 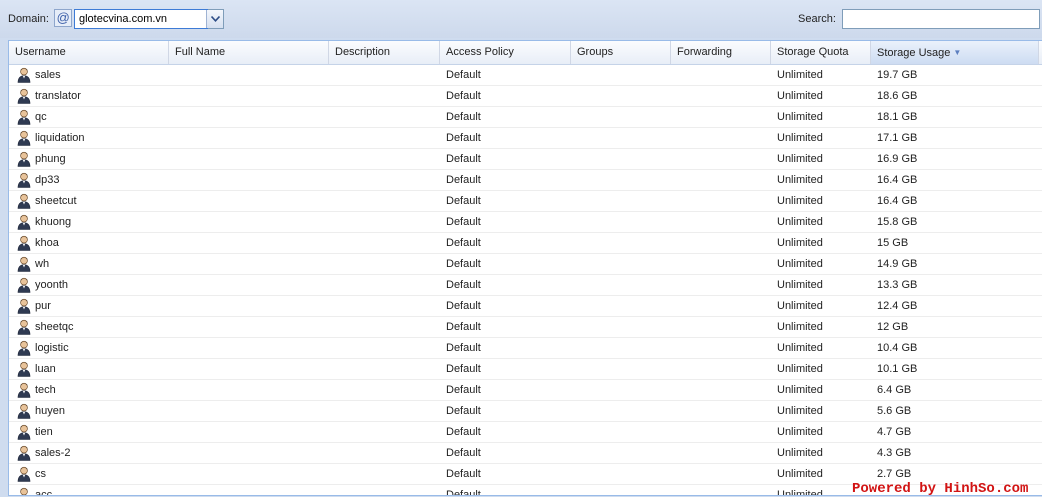 What do you see at coordinates (897, 348) in the screenshot?
I see `cell-usage: 10.4 GB` at bounding box center [897, 348].